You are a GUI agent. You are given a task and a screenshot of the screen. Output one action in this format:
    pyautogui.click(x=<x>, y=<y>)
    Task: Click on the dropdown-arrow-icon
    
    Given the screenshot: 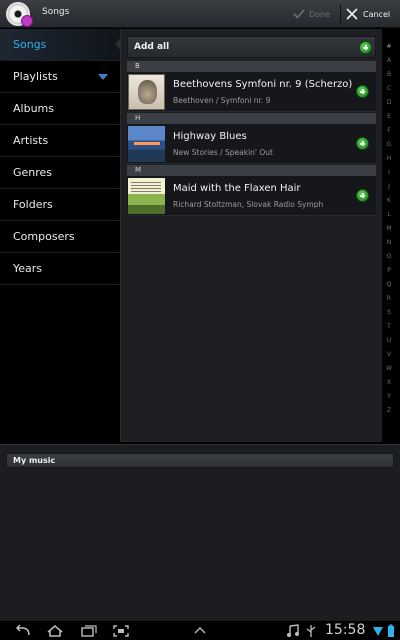 What is the action you would take?
    pyautogui.click(x=103, y=77)
    